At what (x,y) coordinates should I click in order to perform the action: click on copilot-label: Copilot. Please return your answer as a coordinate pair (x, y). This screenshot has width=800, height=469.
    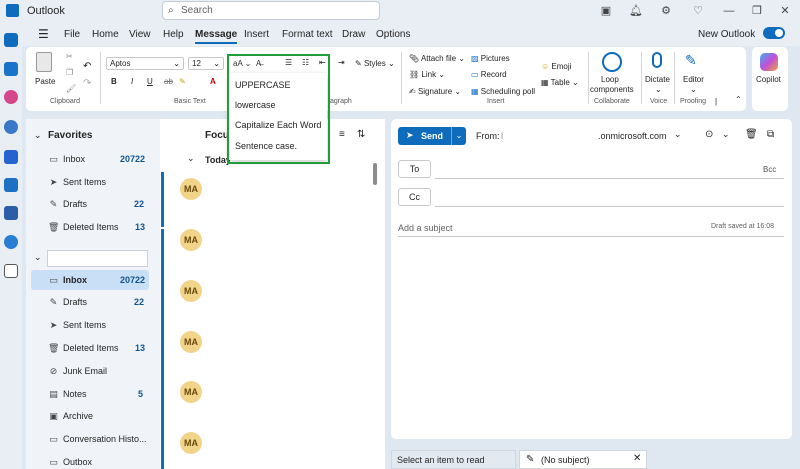
    Looking at the image, I should click on (768, 79).